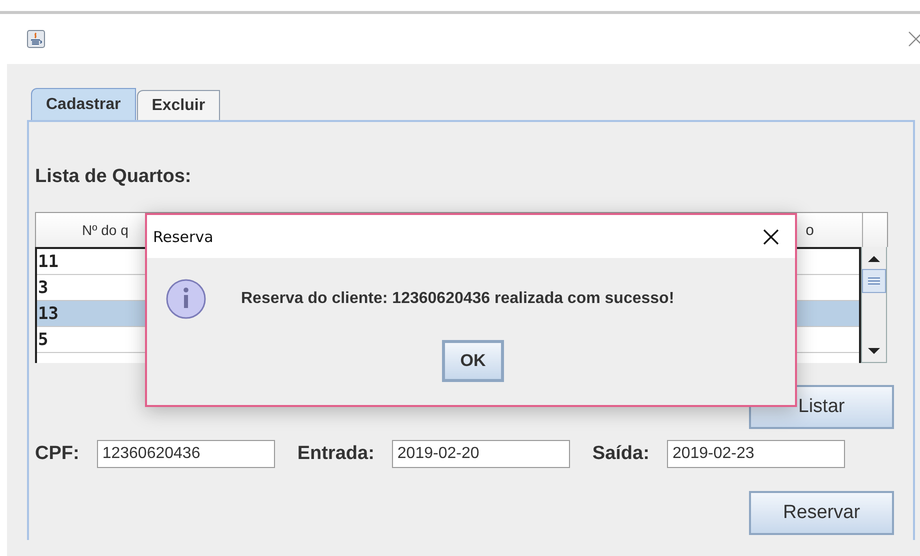 The width and height of the screenshot is (920, 556). I want to click on dialog-message: Reserva do cliente: 12360620436 realizada com sucesso!, so click(457, 299).